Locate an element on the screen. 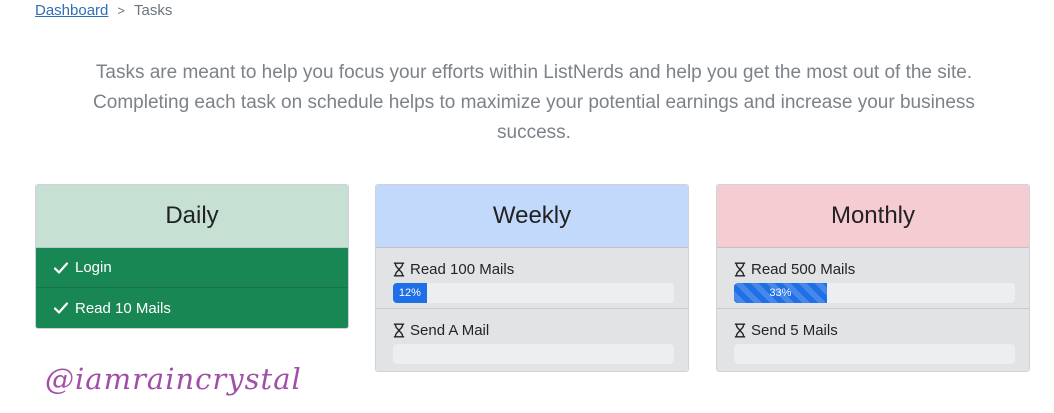 Image resolution: width=1054 pixels, height=413 pixels. monthly-tasks-card: Monthly Read 500 Mails 33% Send 5 Mails is located at coordinates (873, 278).